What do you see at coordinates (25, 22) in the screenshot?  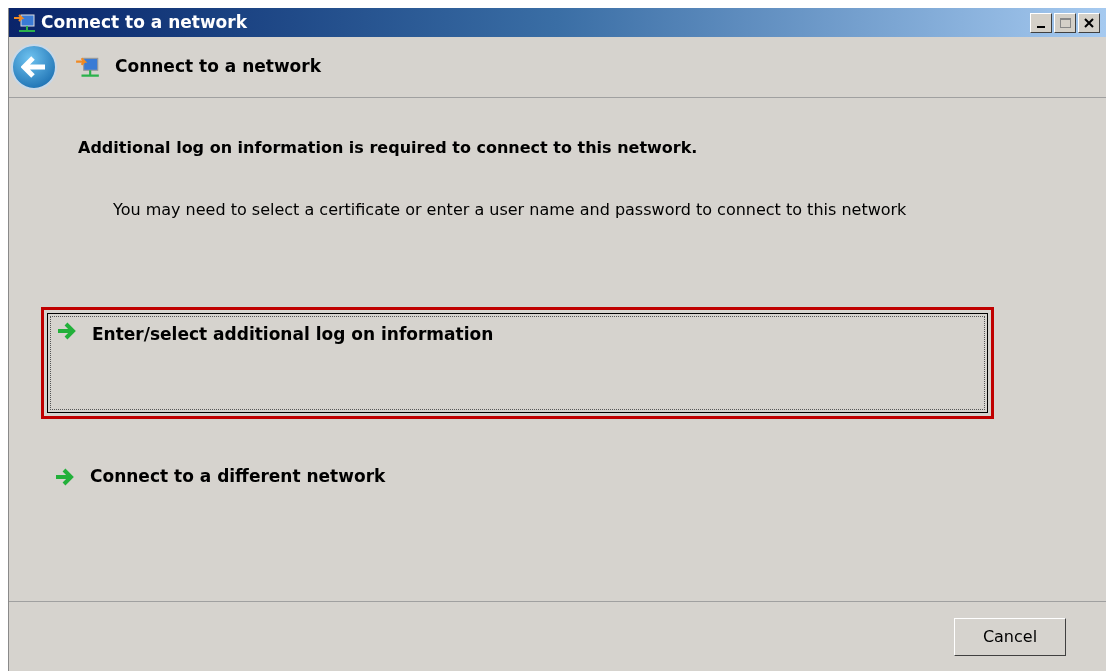 I see `network-icon` at bounding box center [25, 22].